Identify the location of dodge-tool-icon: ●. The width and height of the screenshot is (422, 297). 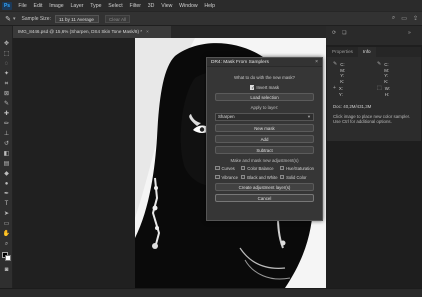
(6, 184).